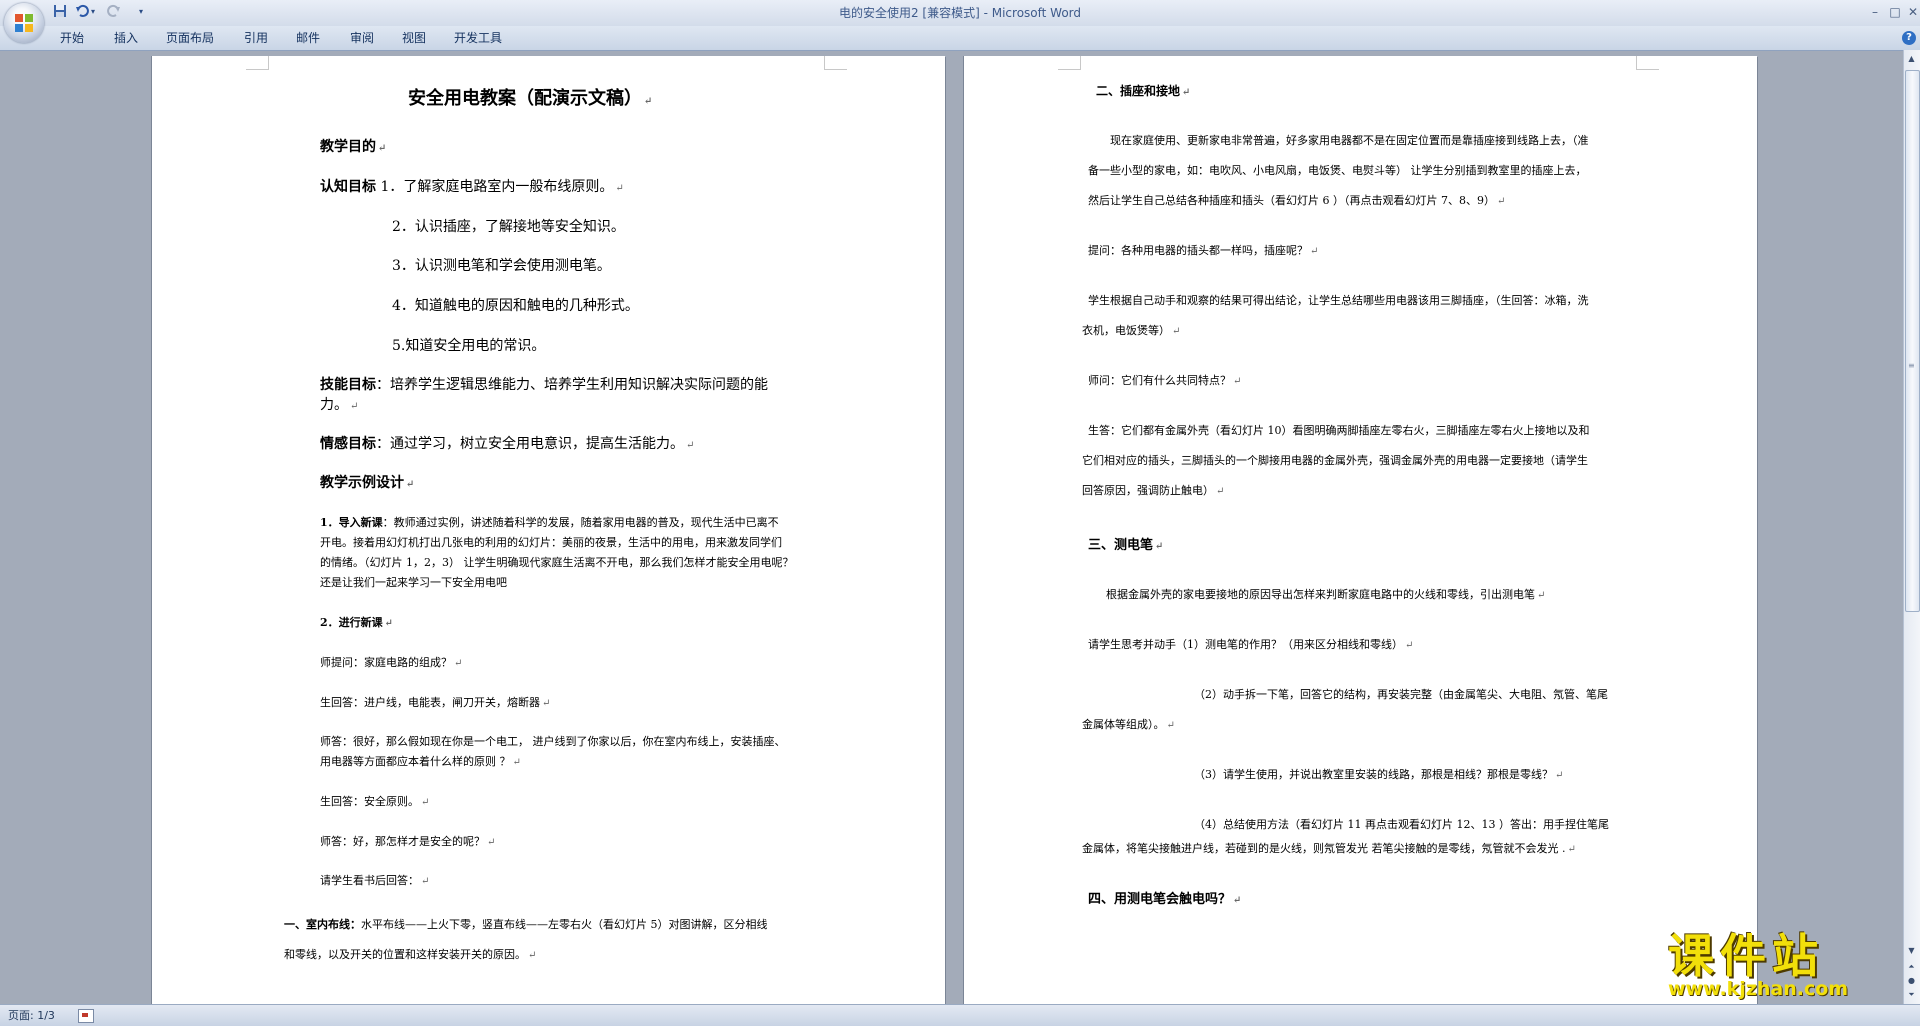 The height and width of the screenshot is (1026, 1920). What do you see at coordinates (1895, 12) in the screenshot?
I see `maximize-button: □` at bounding box center [1895, 12].